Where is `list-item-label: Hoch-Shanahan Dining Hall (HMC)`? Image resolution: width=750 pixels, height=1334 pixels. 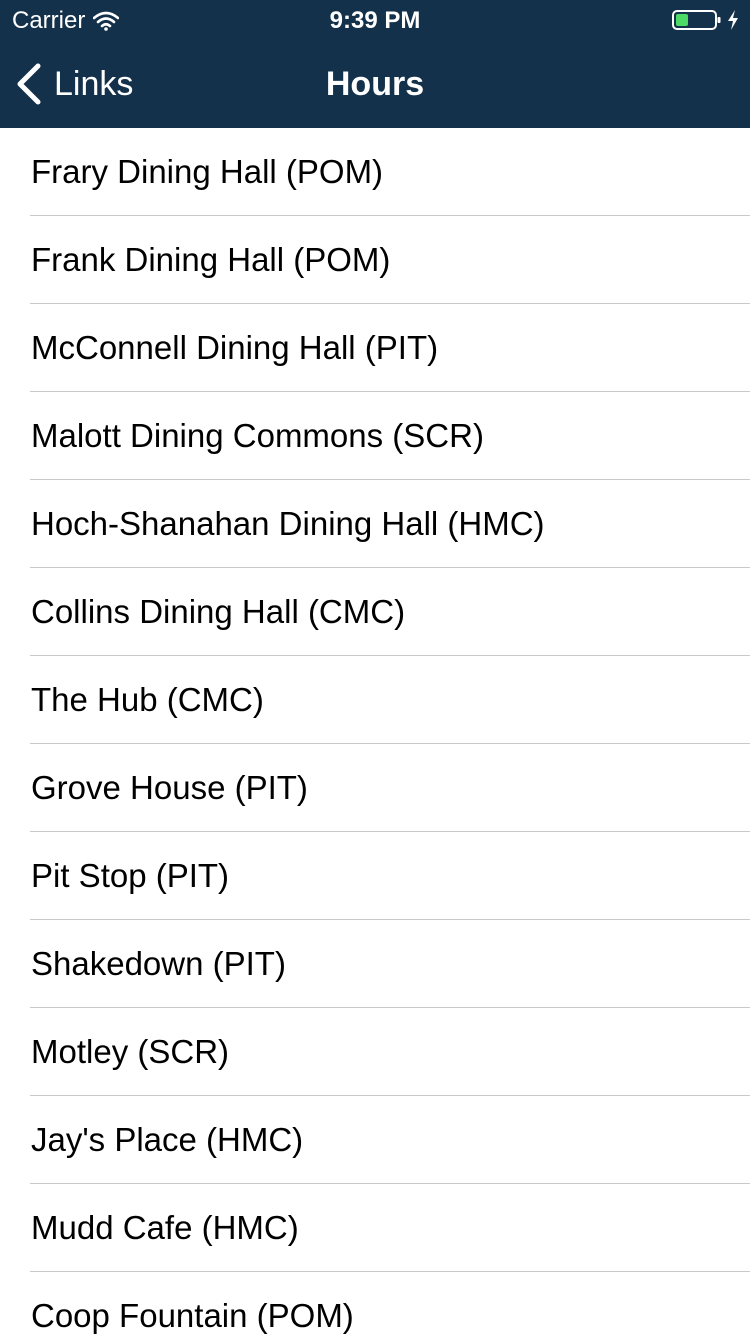 list-item-label: Hoch-Shanahan Dining Hall (HMC) is located at coordinates (288, 523).